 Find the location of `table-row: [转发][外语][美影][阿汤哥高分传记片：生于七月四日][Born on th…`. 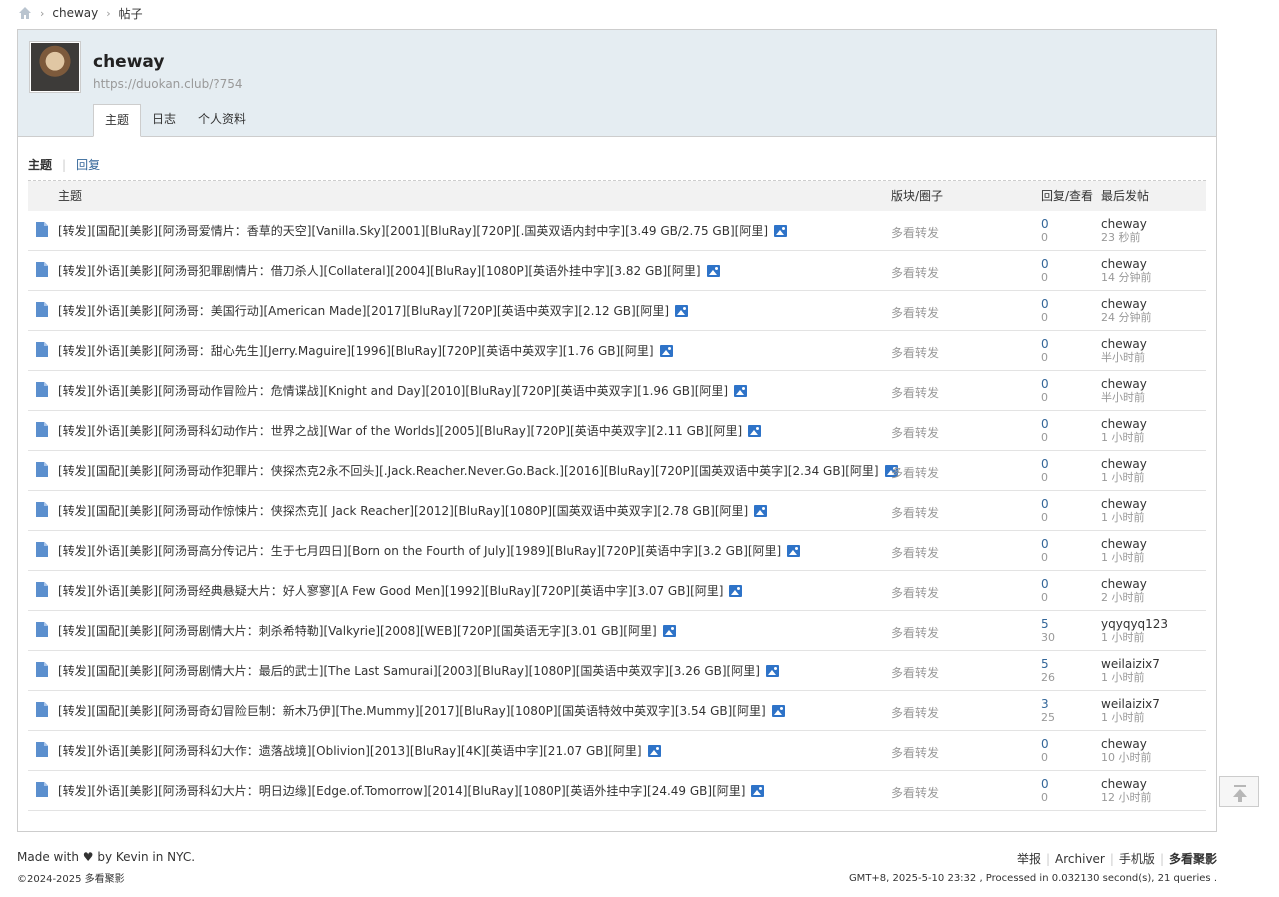

table-row: [转发][外语][美影][阿汤哥高分传记片：生于七月四日][Born on th… is located at coordinates (617, 551).